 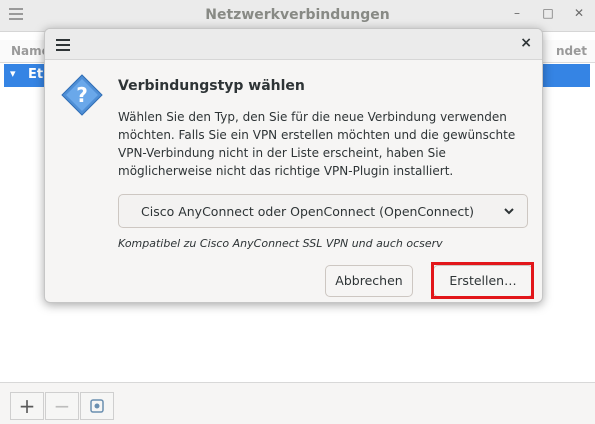 I want to click on settings-button, so click(x=97, y=406).